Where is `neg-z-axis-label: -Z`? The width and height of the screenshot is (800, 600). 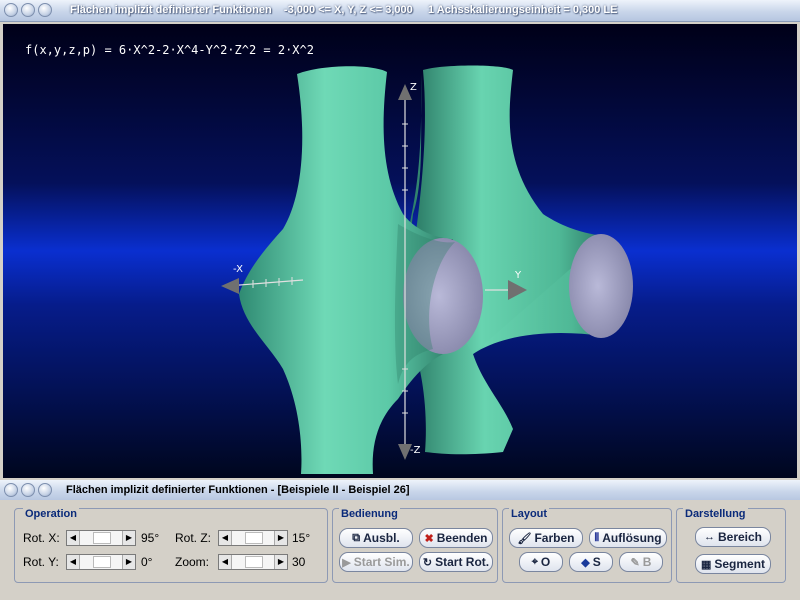 neg-z-axis-label: -Z is located at coordinates (415, 450).